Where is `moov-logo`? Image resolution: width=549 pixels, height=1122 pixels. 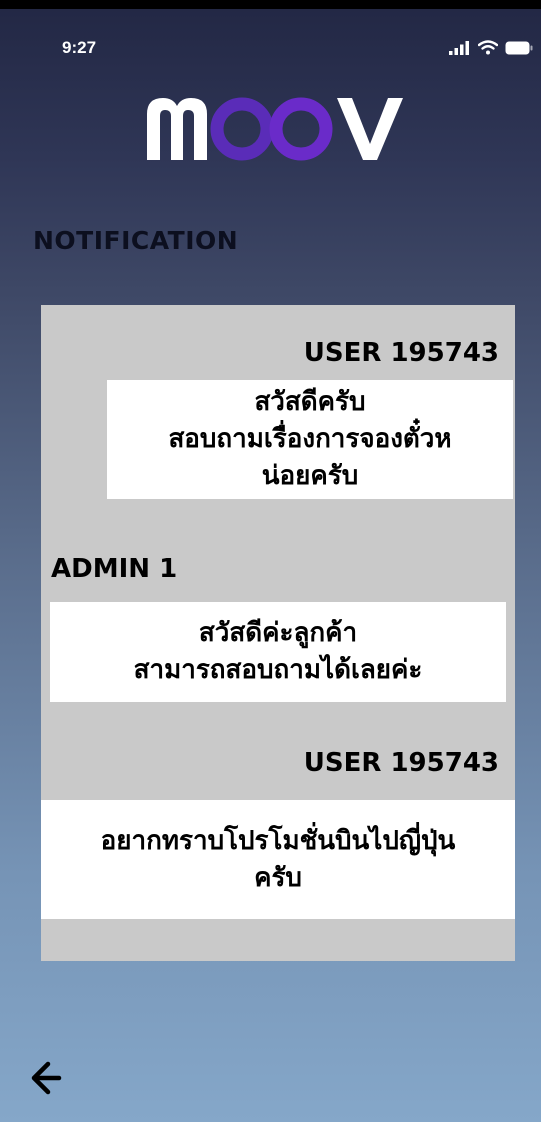
moov-logo is located at coordinates (275, 129).